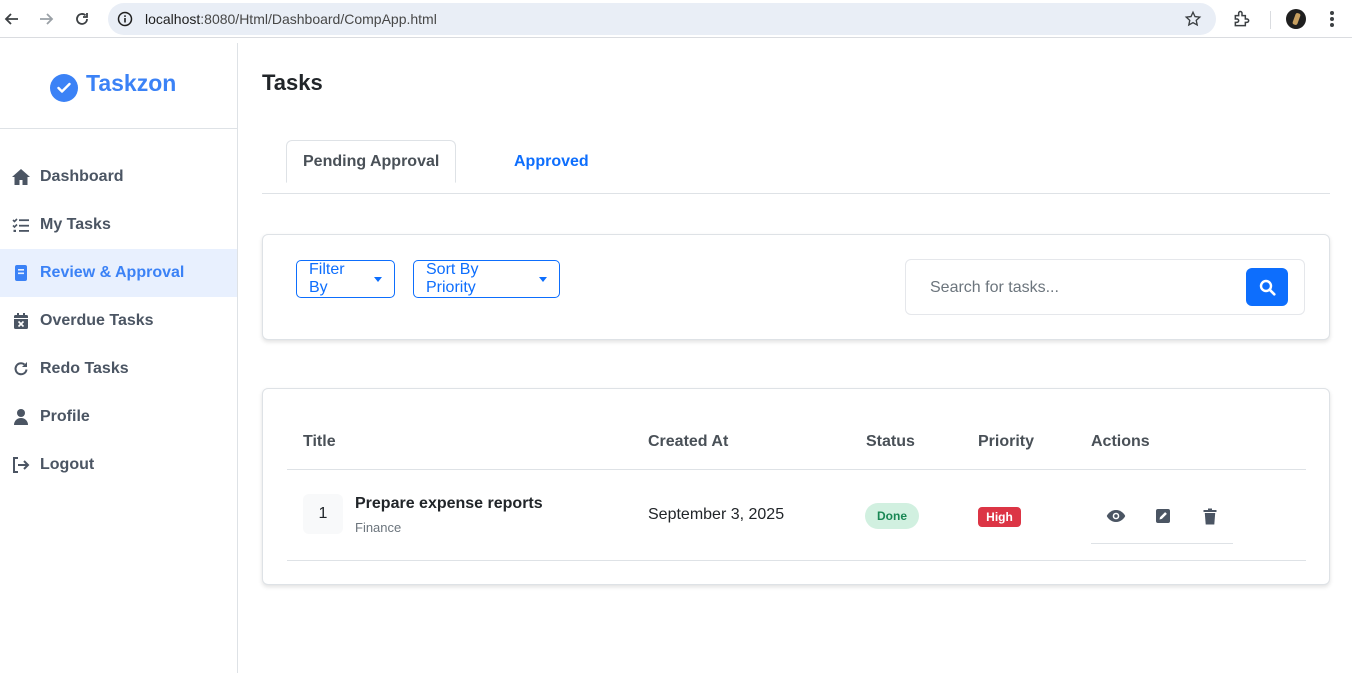 This screenshot has width=1352, height=673. Describe the element at coordinates (21, 417) in the screenshot. I see `user-icon` at that location.